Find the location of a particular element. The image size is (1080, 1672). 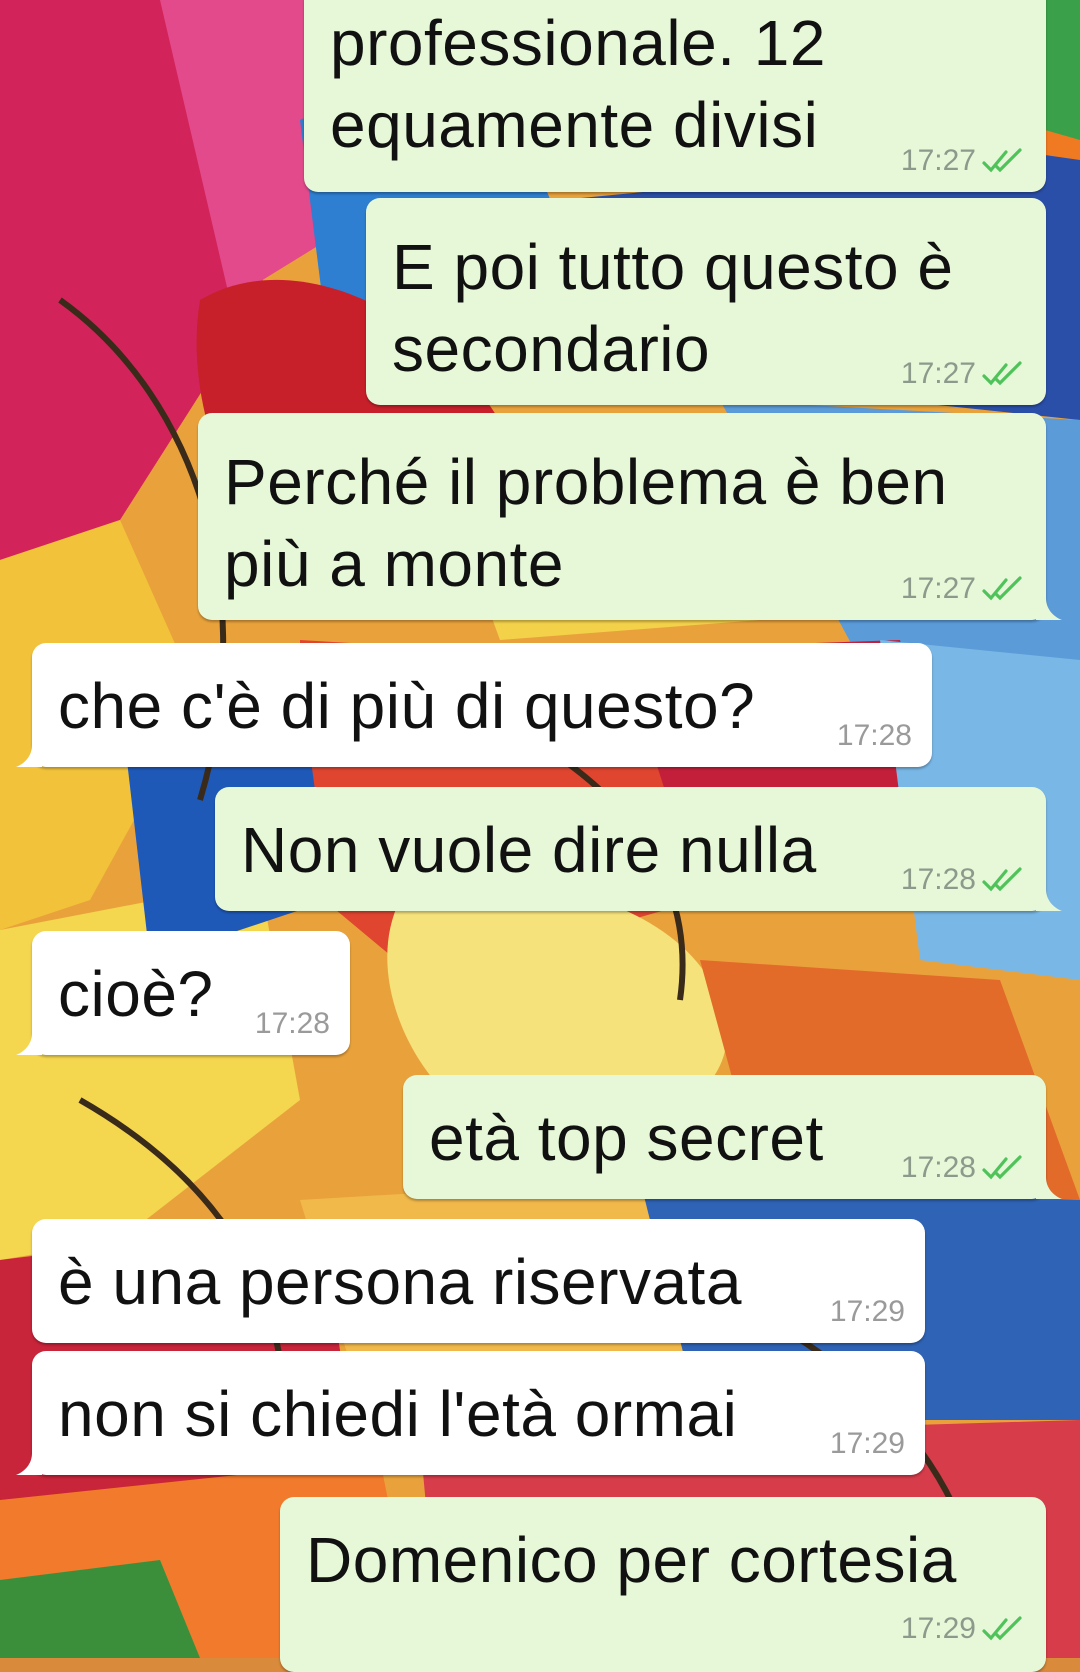

message-bubble-incoming: che c'è di più di questo? 17:28 is located at coordinates (474, 705).